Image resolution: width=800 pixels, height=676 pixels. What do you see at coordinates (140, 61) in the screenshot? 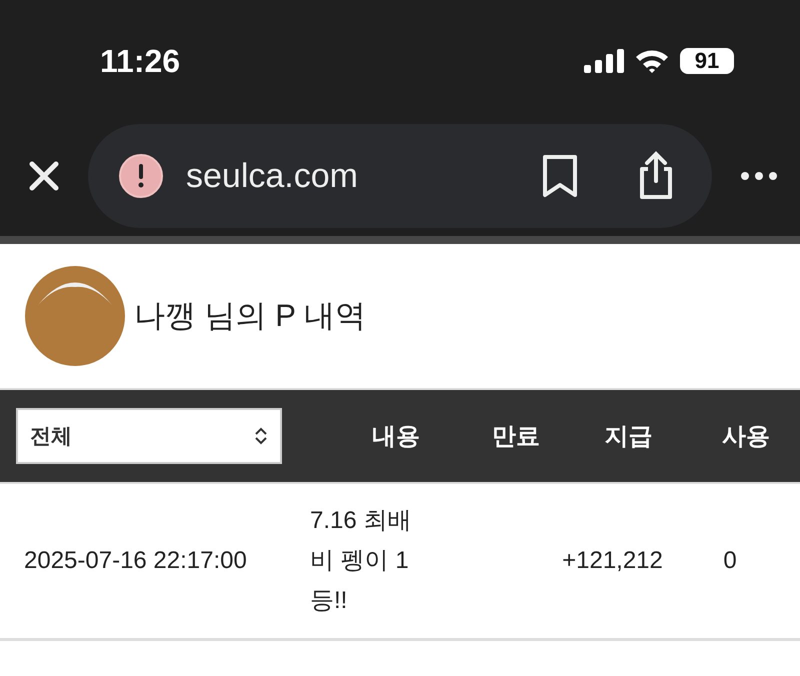
I see `status-time: 11:26` at bounding box center [140, 61].